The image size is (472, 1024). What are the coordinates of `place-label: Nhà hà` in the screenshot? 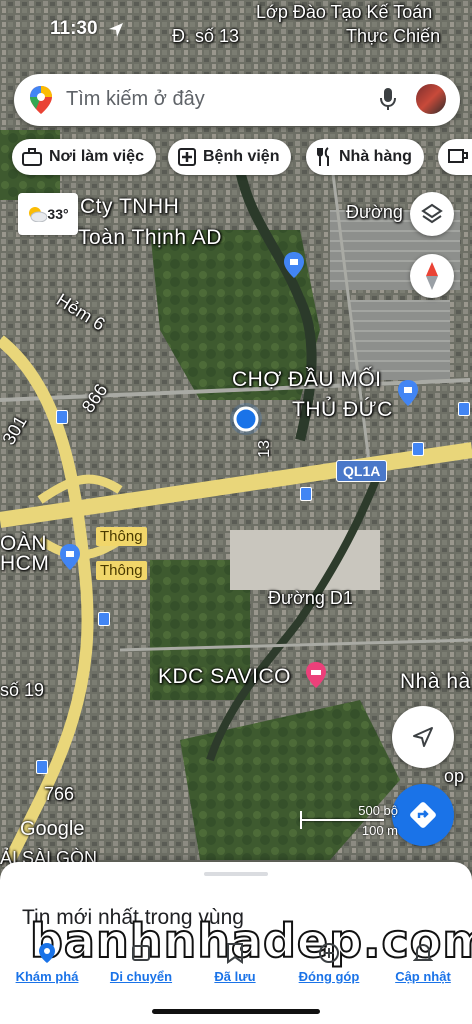 It's located at (435, 682).